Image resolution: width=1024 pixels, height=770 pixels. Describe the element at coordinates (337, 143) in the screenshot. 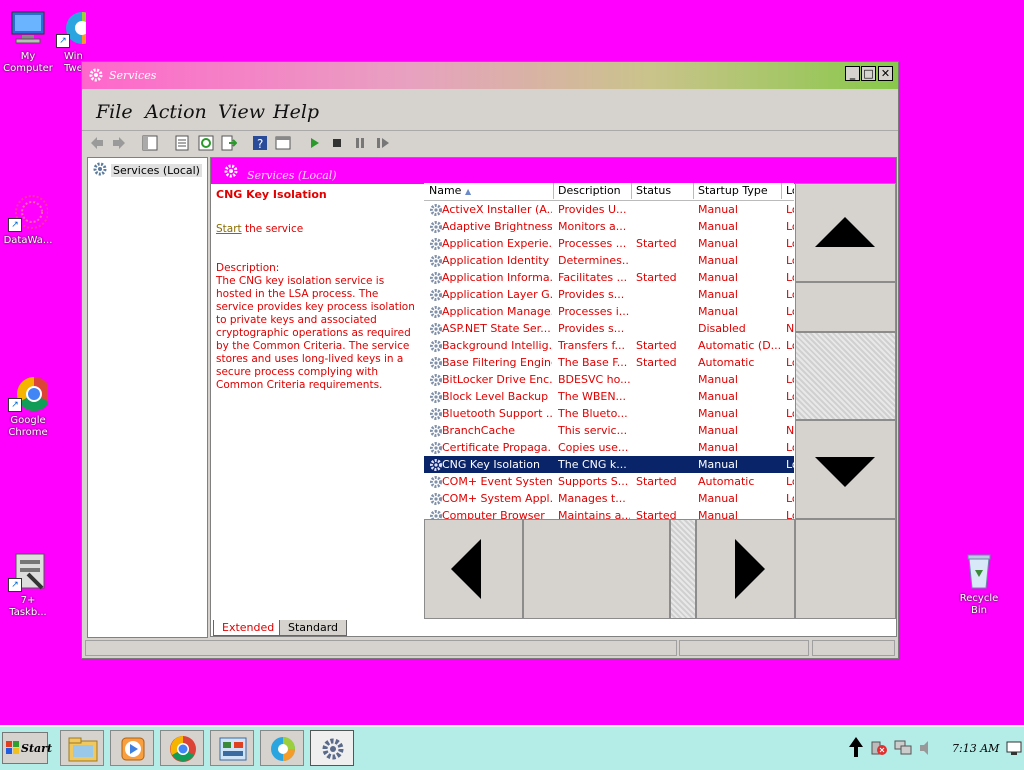

I see `stop-service-icon` at that location.